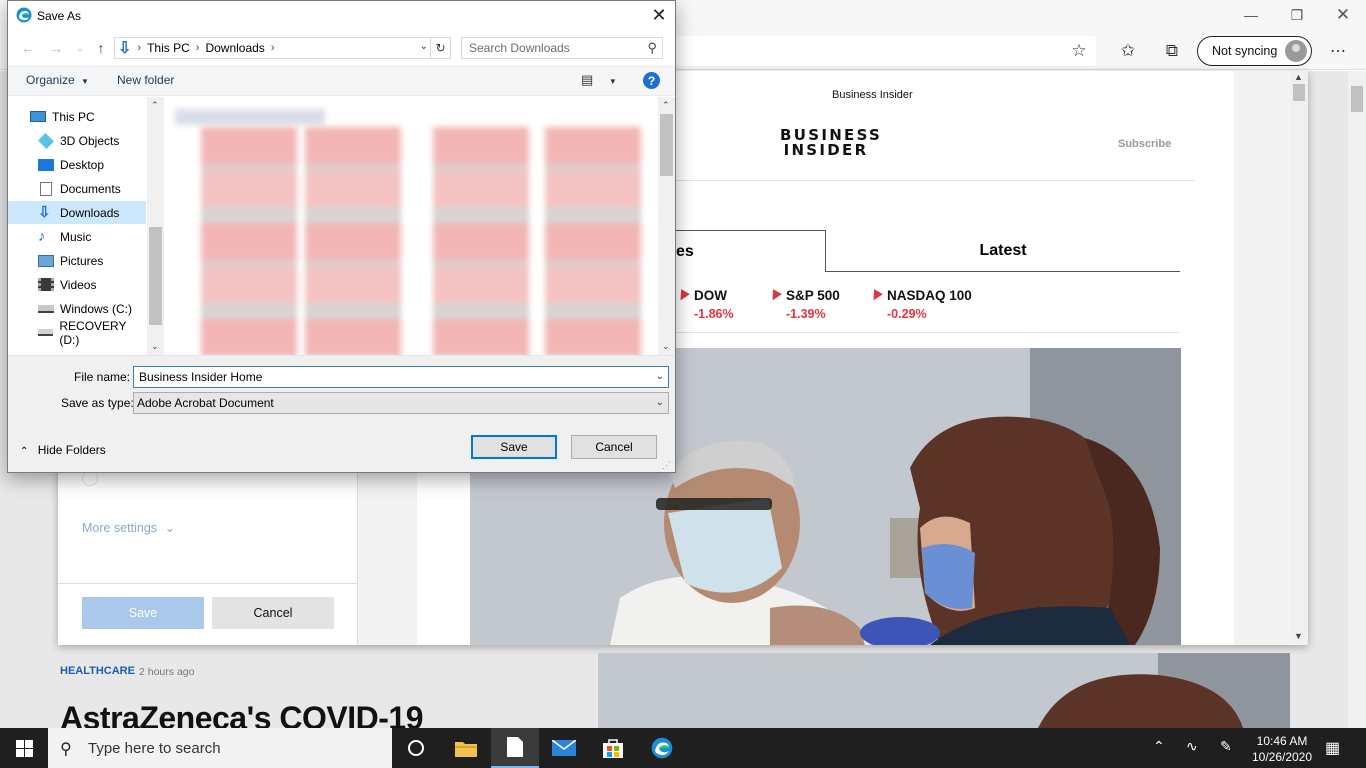  Describe the element at coordinates (155, 276) in the screenshot. I see `nav-pane-scroll-thumb` at that location.